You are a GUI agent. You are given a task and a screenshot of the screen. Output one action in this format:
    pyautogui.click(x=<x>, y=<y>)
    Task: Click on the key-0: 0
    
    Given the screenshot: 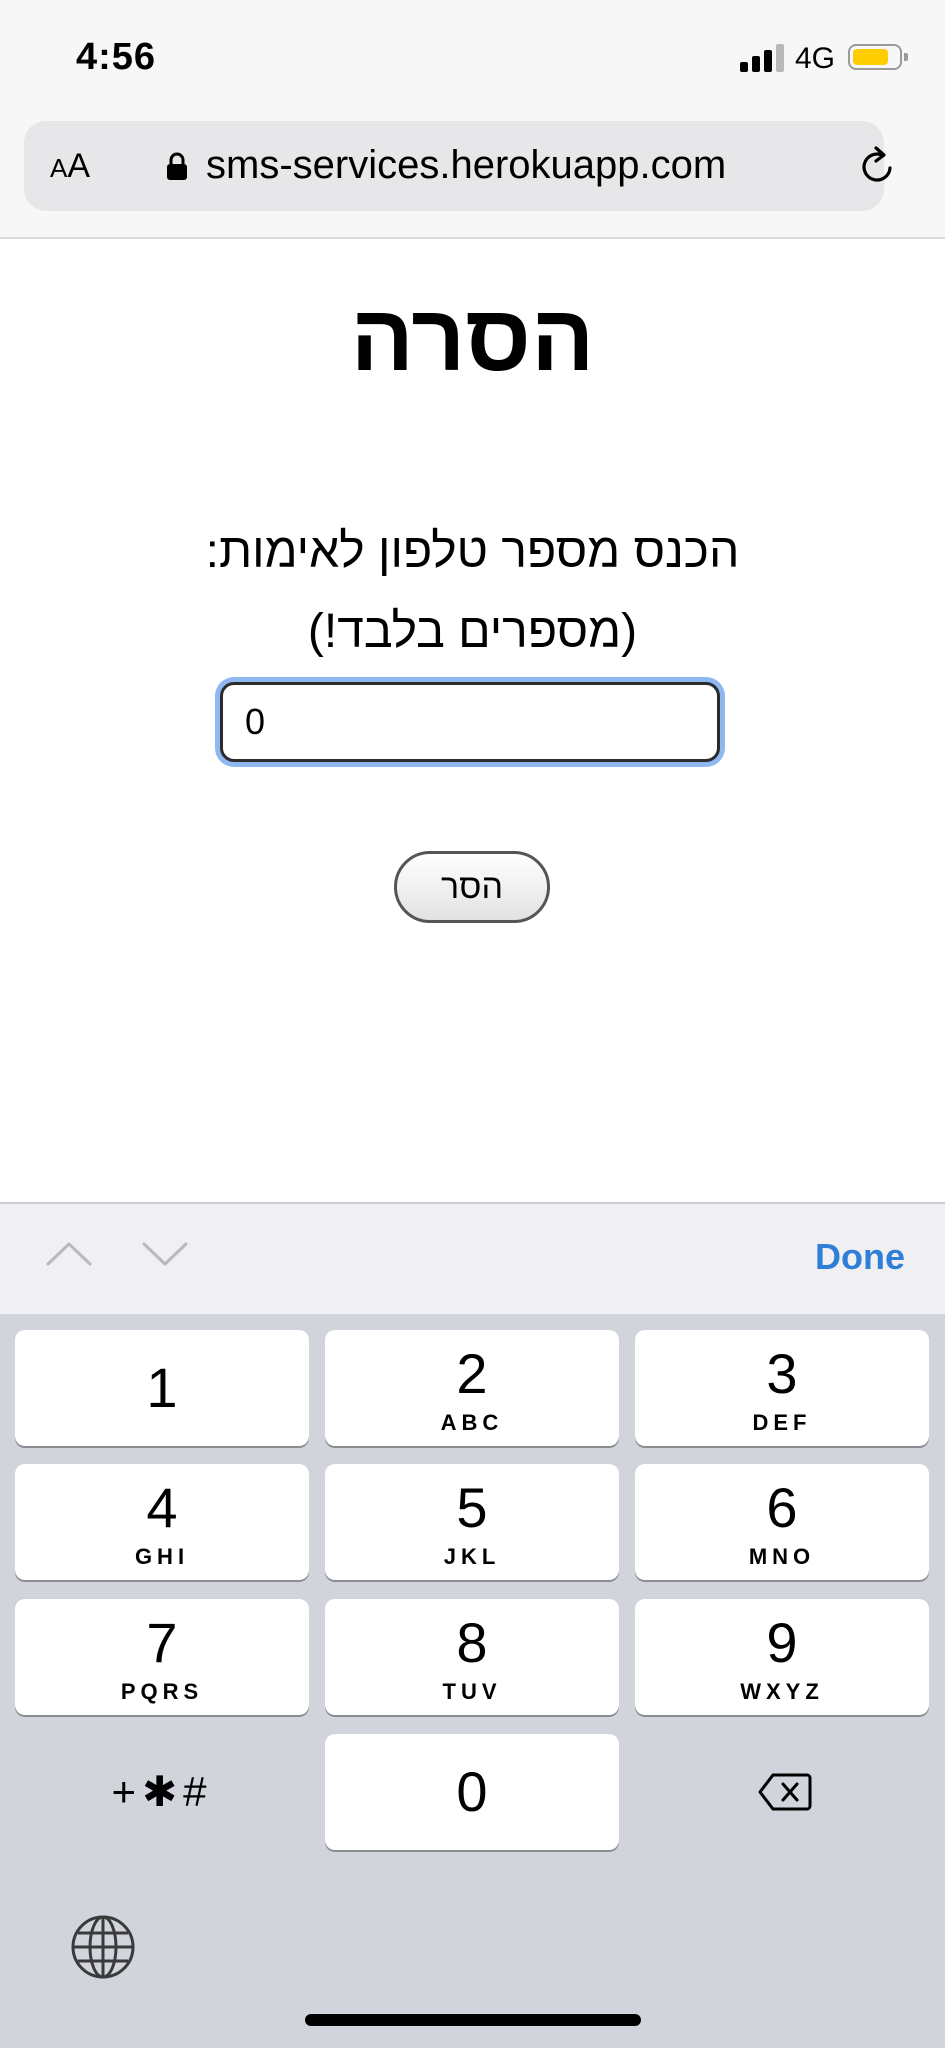 What is the action you would take?
    pyautogui.click(x=472, y=1792)
    